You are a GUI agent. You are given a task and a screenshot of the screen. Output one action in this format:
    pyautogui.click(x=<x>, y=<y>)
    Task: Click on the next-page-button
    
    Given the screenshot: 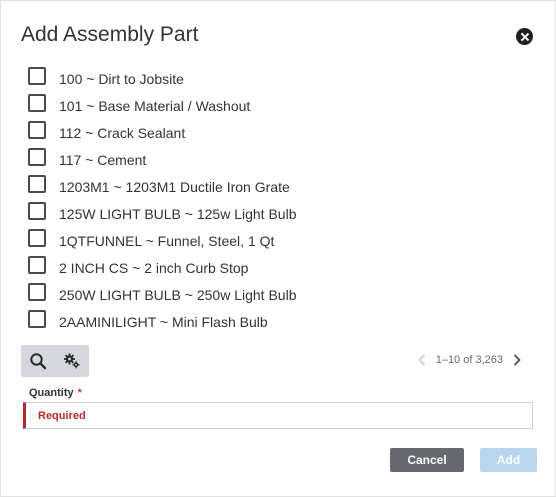 What is the action you would take?
    pyautogui.click(x=517, y=360)
    